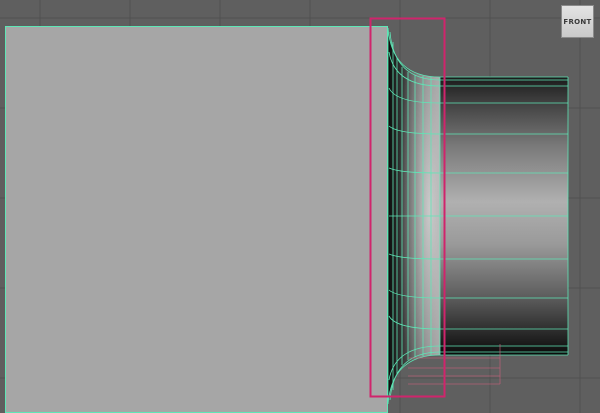 This screenshot has width=600, height=413. Describe the element at coordinates (577, 21) in the screenshot. I see `view-cube-front-button: FRONT` at that location.